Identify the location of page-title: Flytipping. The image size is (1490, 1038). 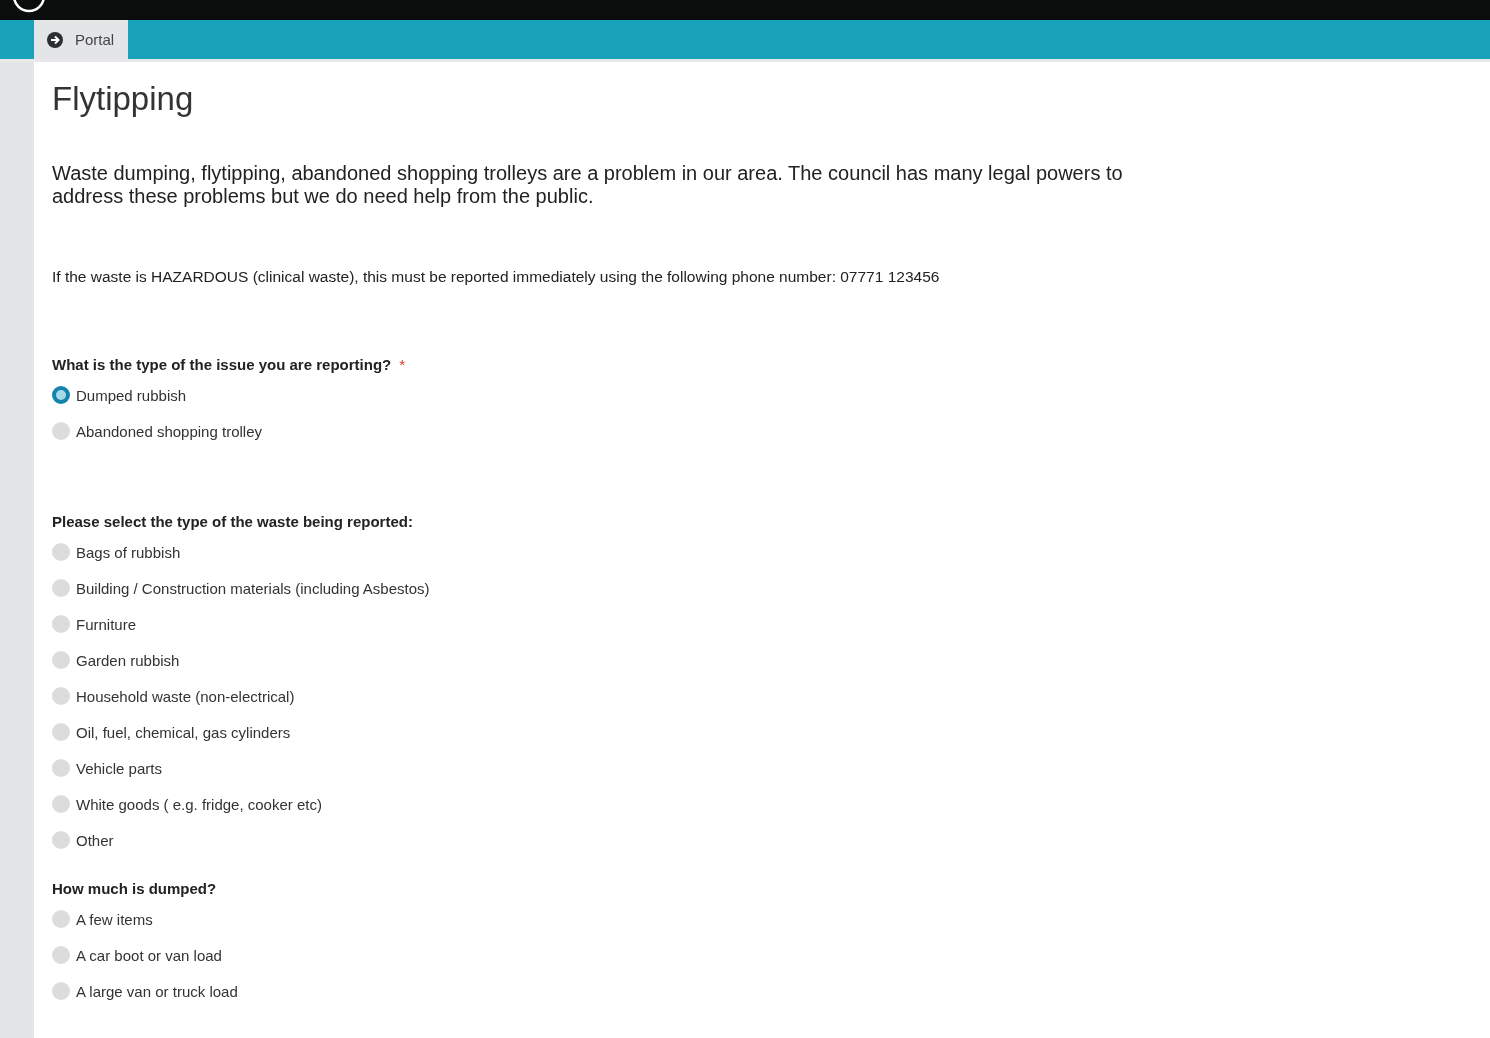
(123, 99).